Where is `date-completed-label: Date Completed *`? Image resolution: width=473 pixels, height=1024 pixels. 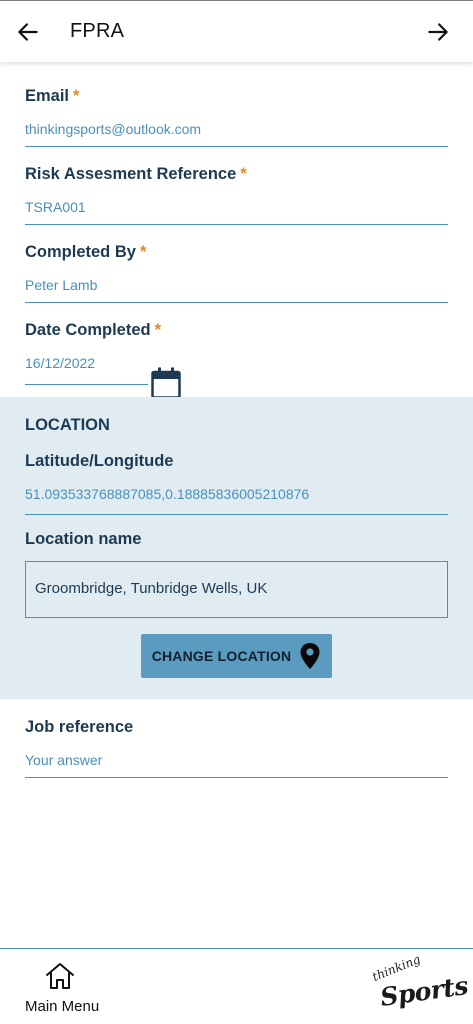
date-completed-label: Date Completed * is located at coordinates (93, 330).